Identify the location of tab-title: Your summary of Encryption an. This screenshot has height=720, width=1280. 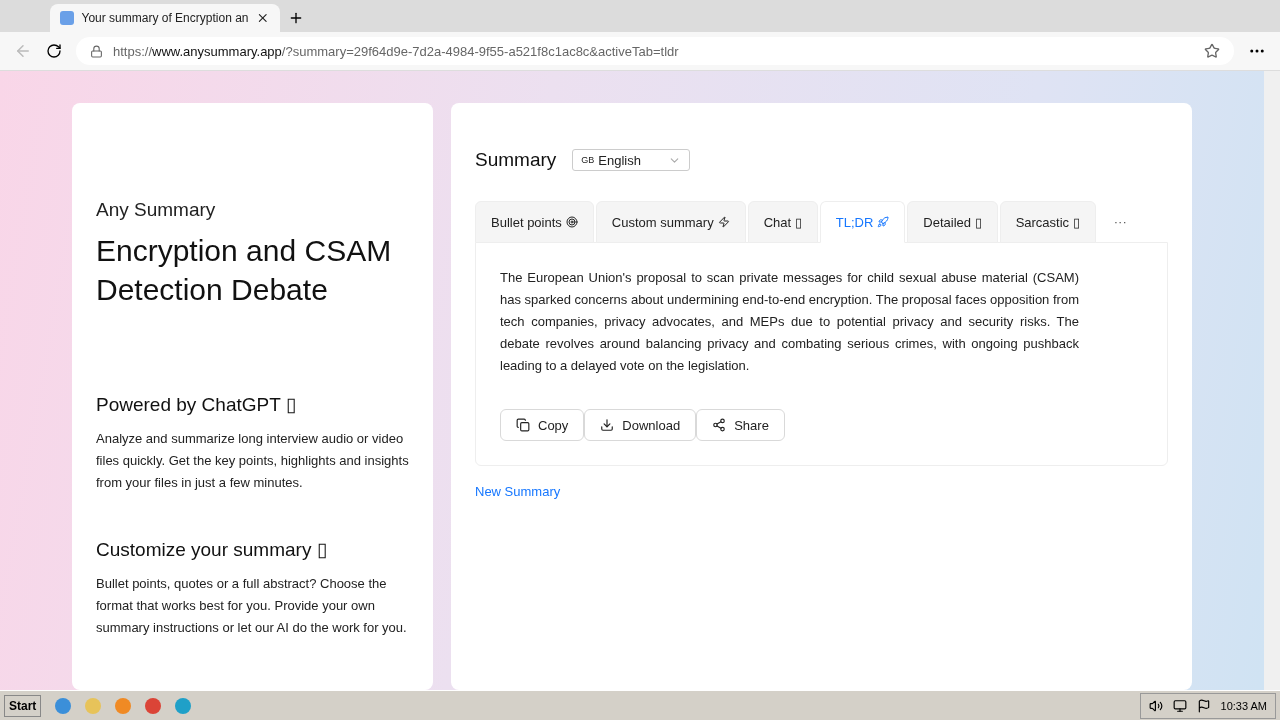
(165, 18).